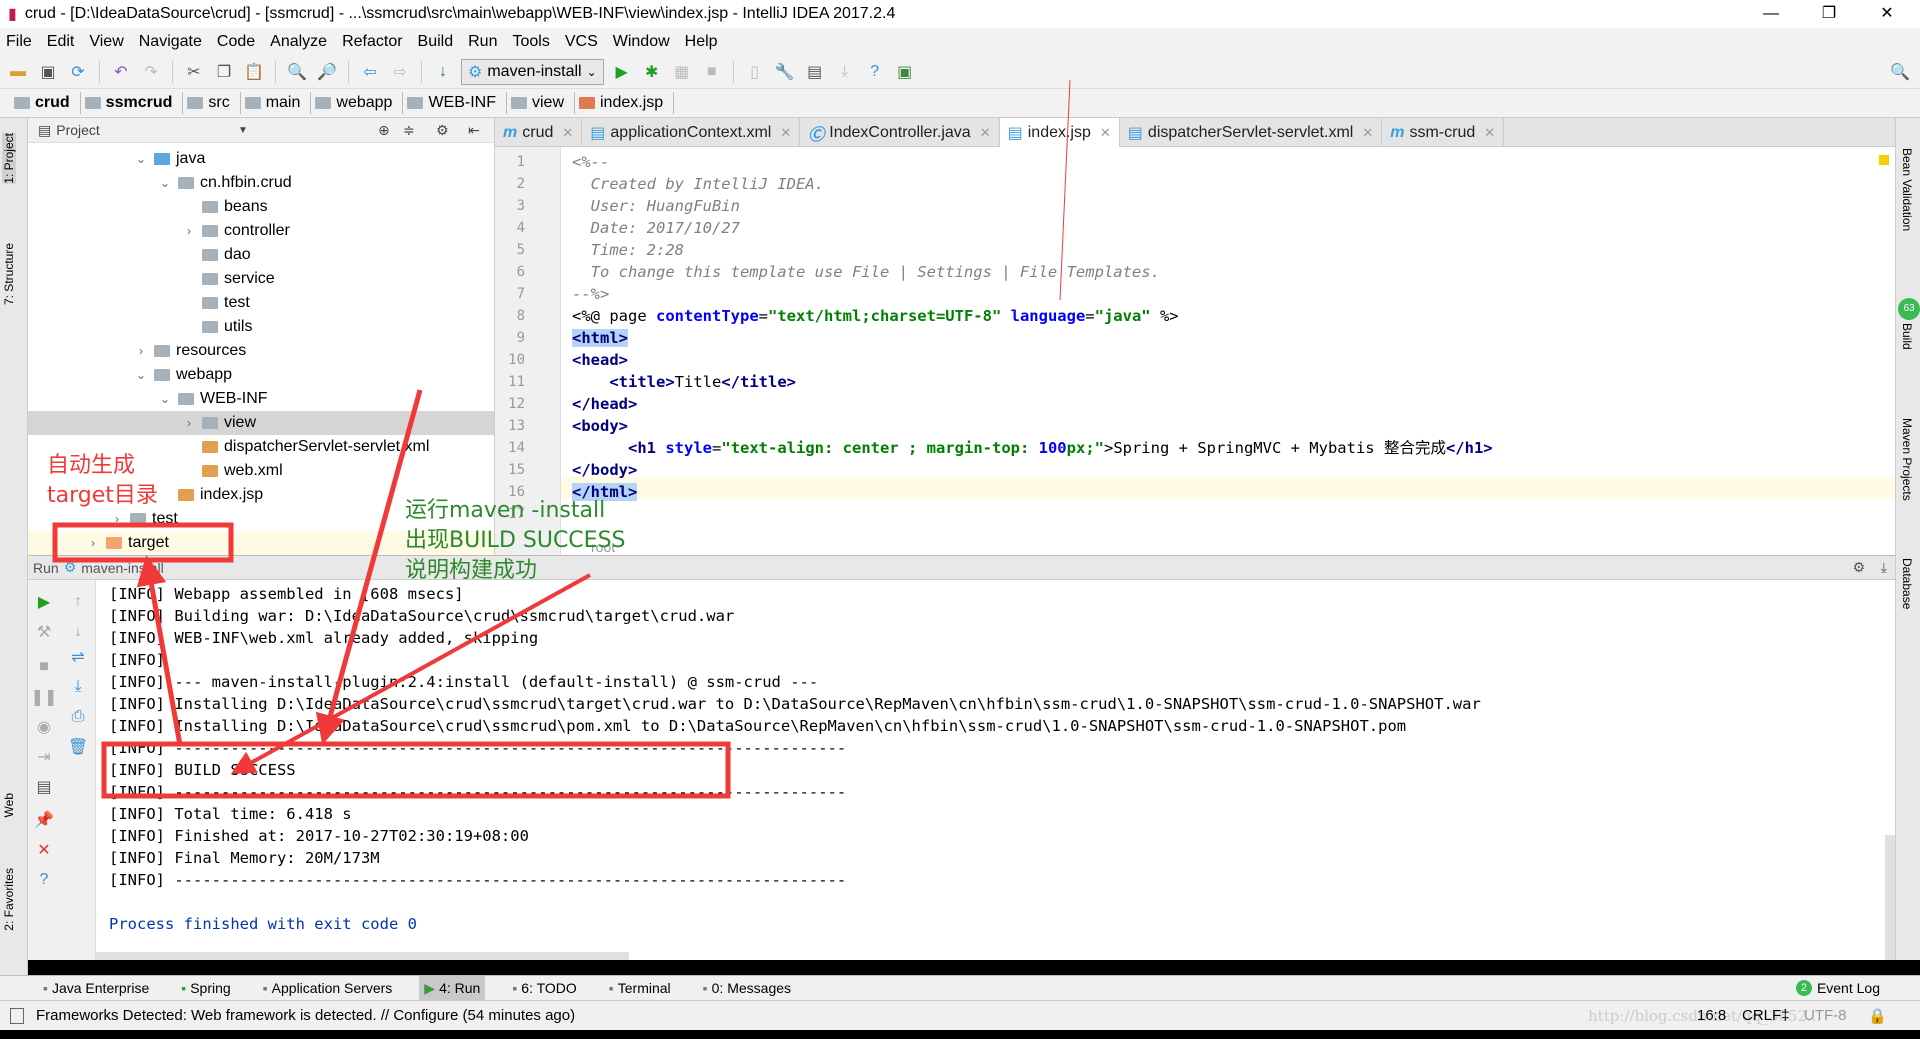  I want to click on build-success-highlight-box, so click(416, 770).